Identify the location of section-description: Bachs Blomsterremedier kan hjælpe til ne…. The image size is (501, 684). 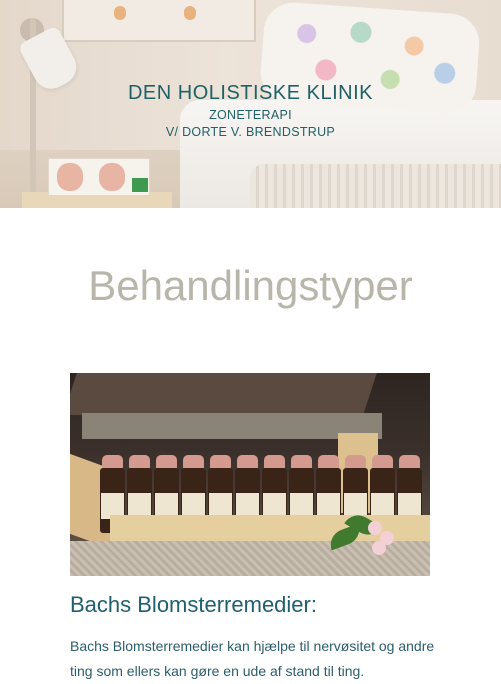
(252, 658).